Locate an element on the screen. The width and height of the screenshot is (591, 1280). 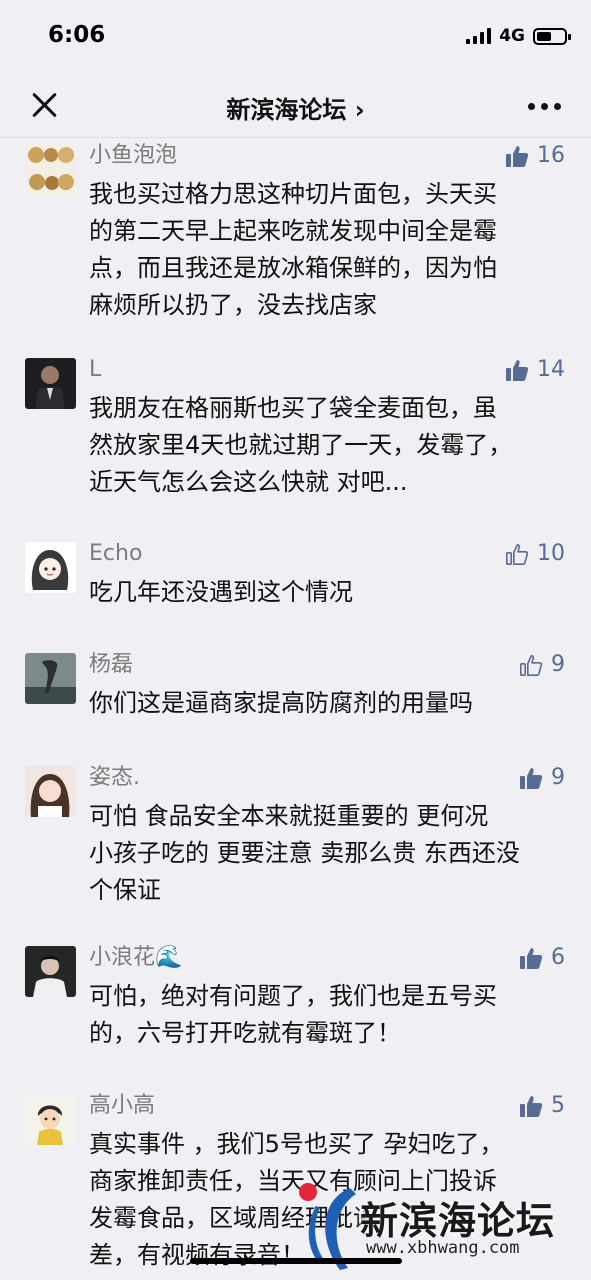
comment-line: 麻烦所以扔了，没去找店家 is located at coordinates (233, 305).